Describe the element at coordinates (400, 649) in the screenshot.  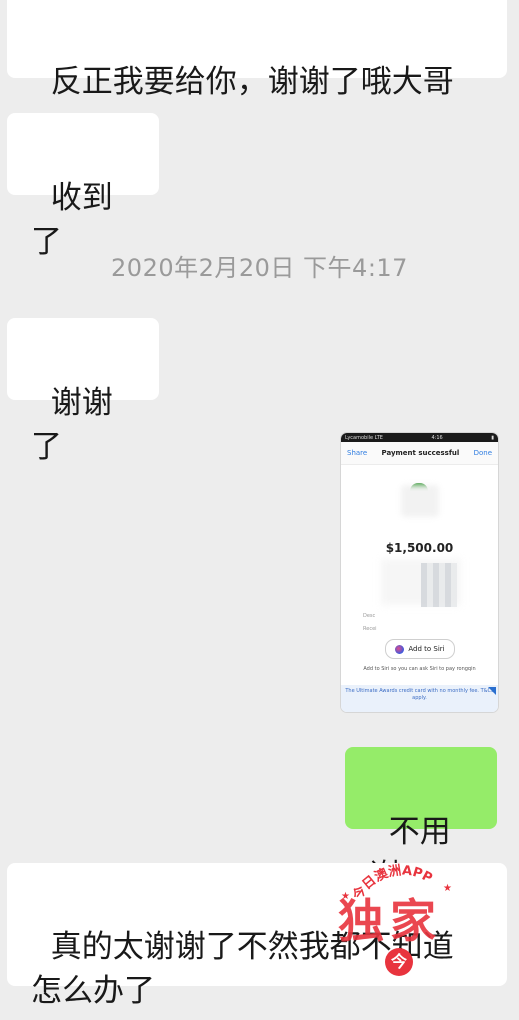
I see `siri-icon` at that location.